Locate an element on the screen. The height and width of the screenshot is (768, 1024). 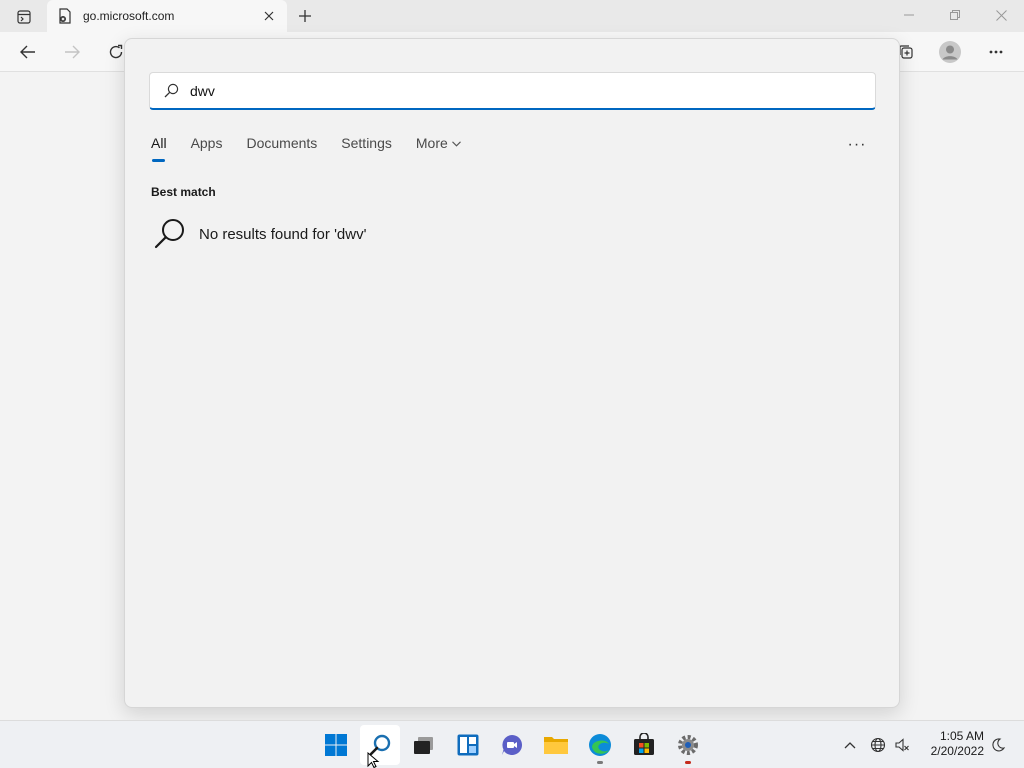
tab-apps: Apps is located at coordinates (207, 149).